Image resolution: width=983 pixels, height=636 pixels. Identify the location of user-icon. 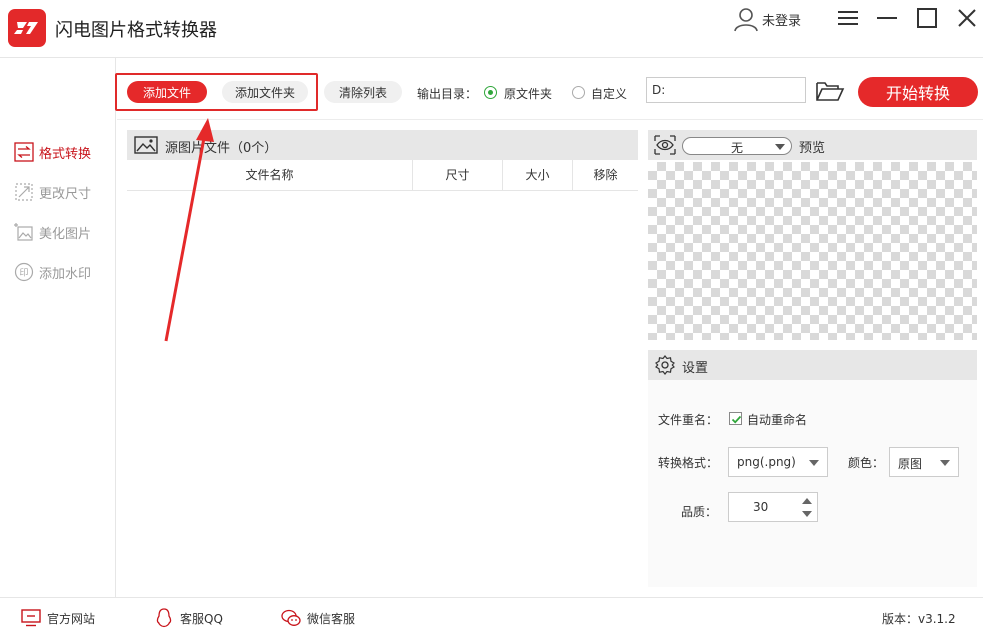
(746, 20).